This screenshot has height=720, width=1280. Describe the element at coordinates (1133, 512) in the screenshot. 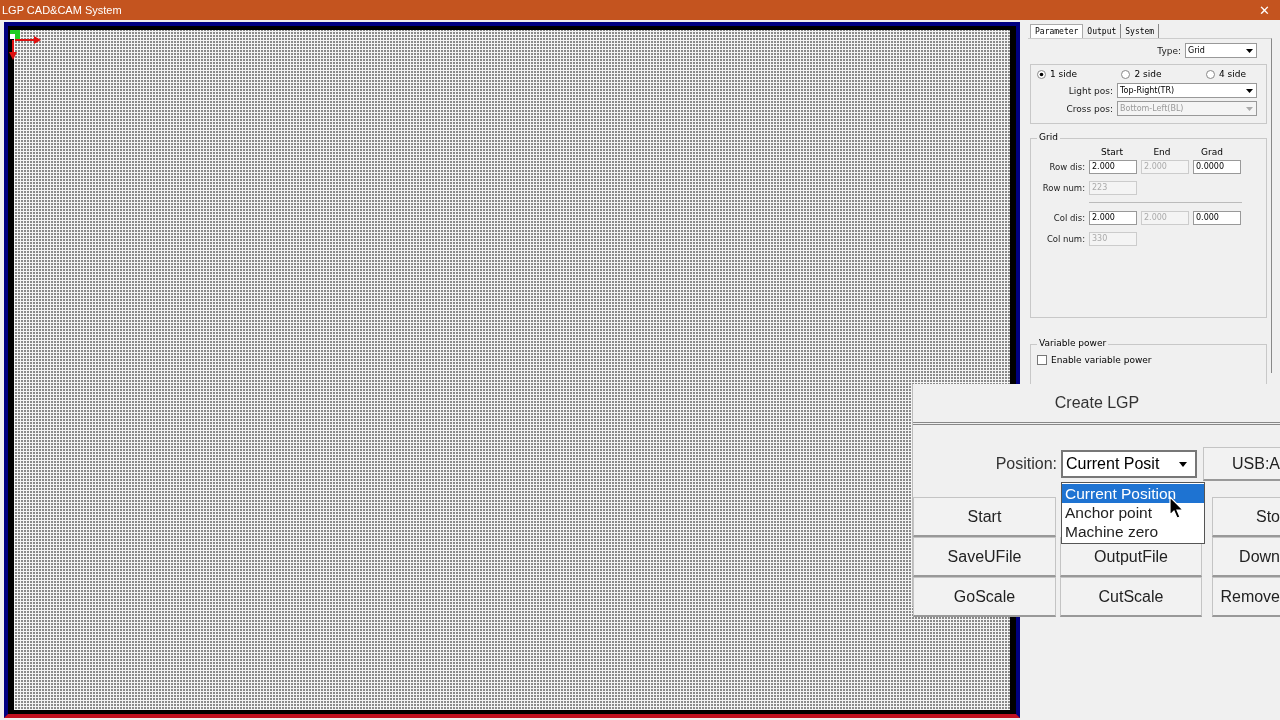

I see `dropdown-option: Anchor point` at that location.